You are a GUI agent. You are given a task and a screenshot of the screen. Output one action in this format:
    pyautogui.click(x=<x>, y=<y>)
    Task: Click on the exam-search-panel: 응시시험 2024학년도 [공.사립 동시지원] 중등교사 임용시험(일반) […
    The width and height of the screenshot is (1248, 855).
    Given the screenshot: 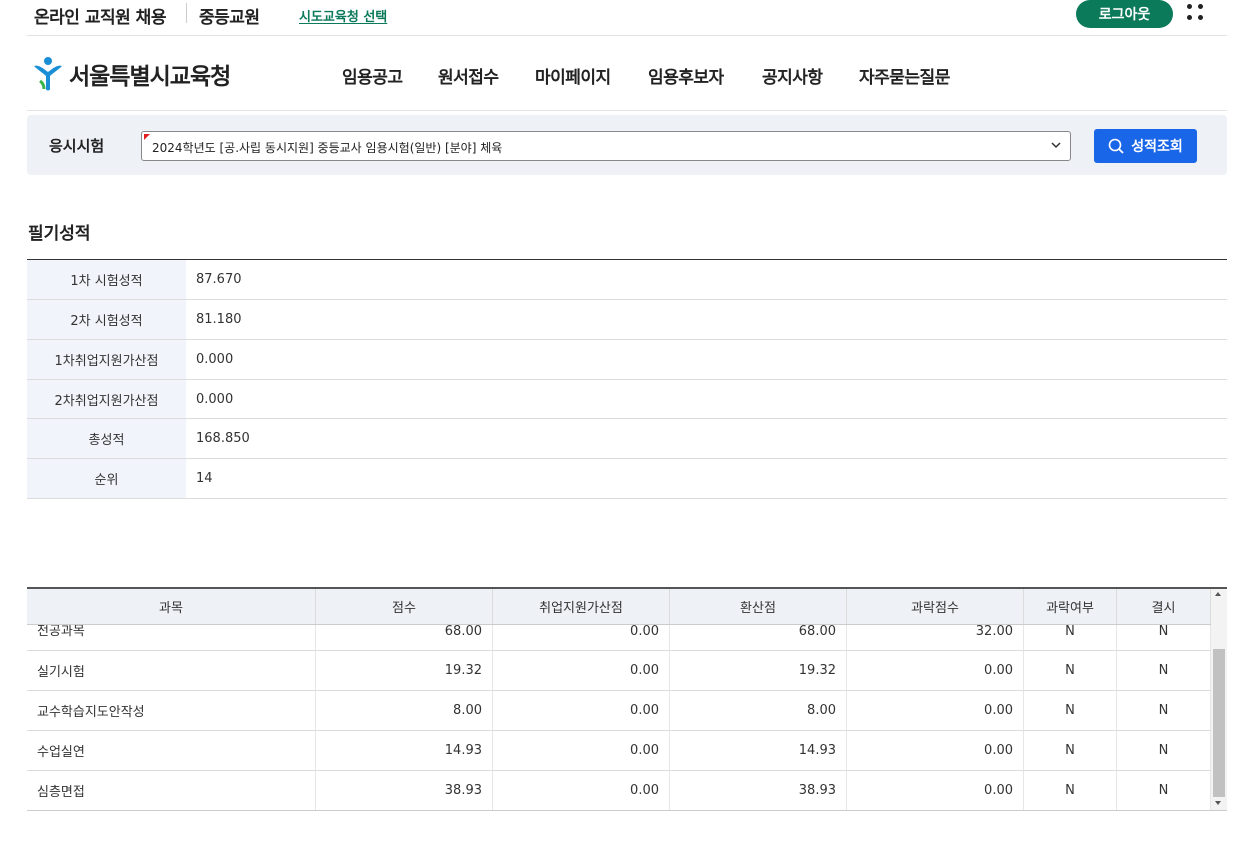 What is the action you would take?
    pyautogui.click(x=627, y=145)
    